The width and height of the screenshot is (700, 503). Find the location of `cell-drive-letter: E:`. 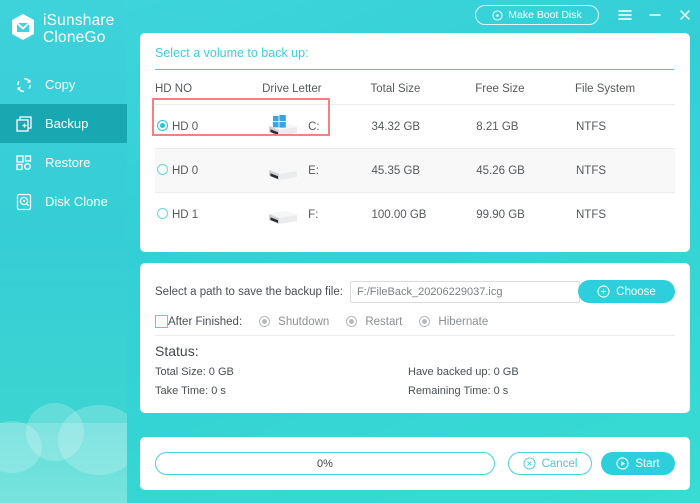

cell-drive-letter: E: is located at coordinates (316, 171).